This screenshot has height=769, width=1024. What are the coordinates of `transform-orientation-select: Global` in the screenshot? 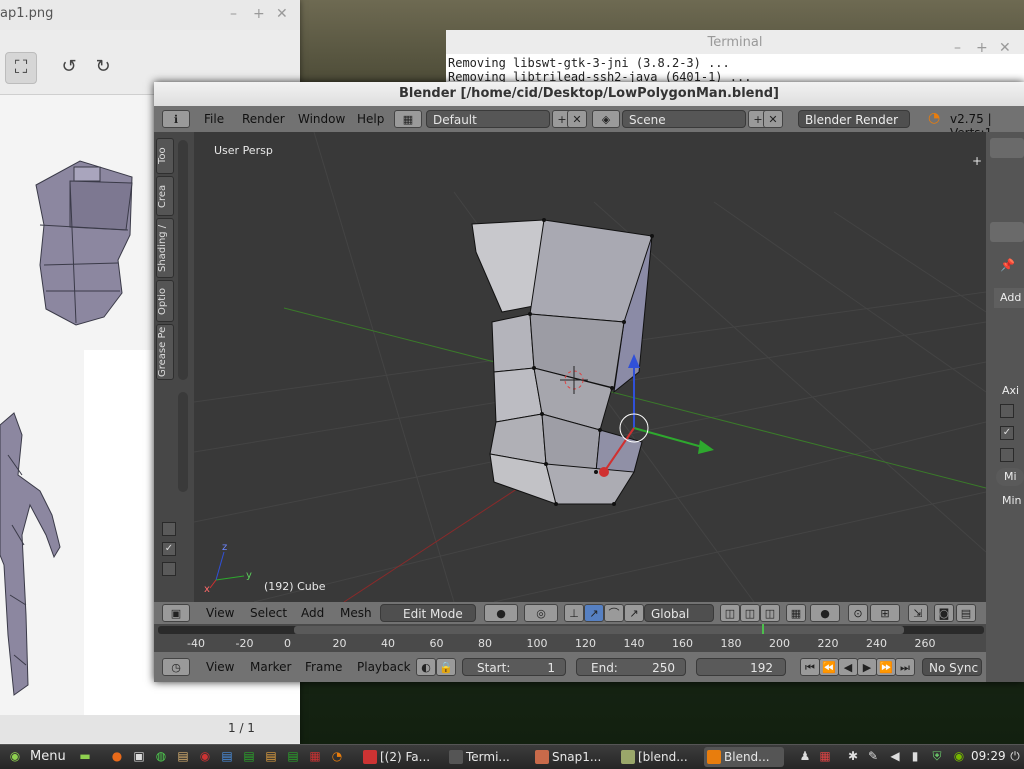 It's located at (679, 613).